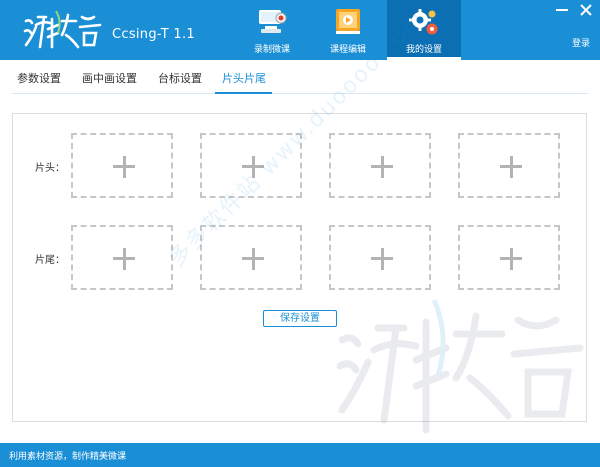 Image resolution: width=600 pixels, height=467 pixels. I want to click on status-bar-text: 利用素材资源，制作精美微课, so click(68, 457).